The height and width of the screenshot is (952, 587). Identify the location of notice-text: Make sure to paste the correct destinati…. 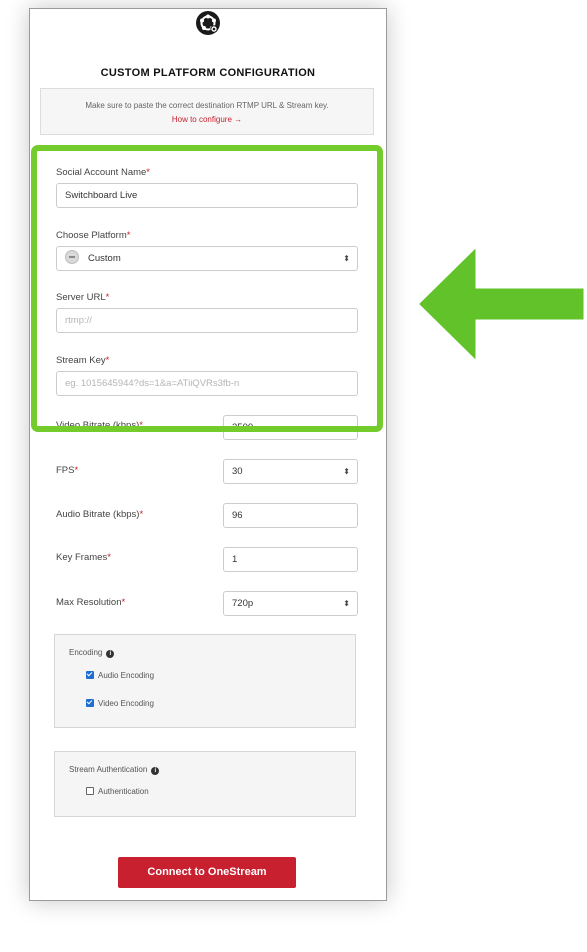
(207, 105).